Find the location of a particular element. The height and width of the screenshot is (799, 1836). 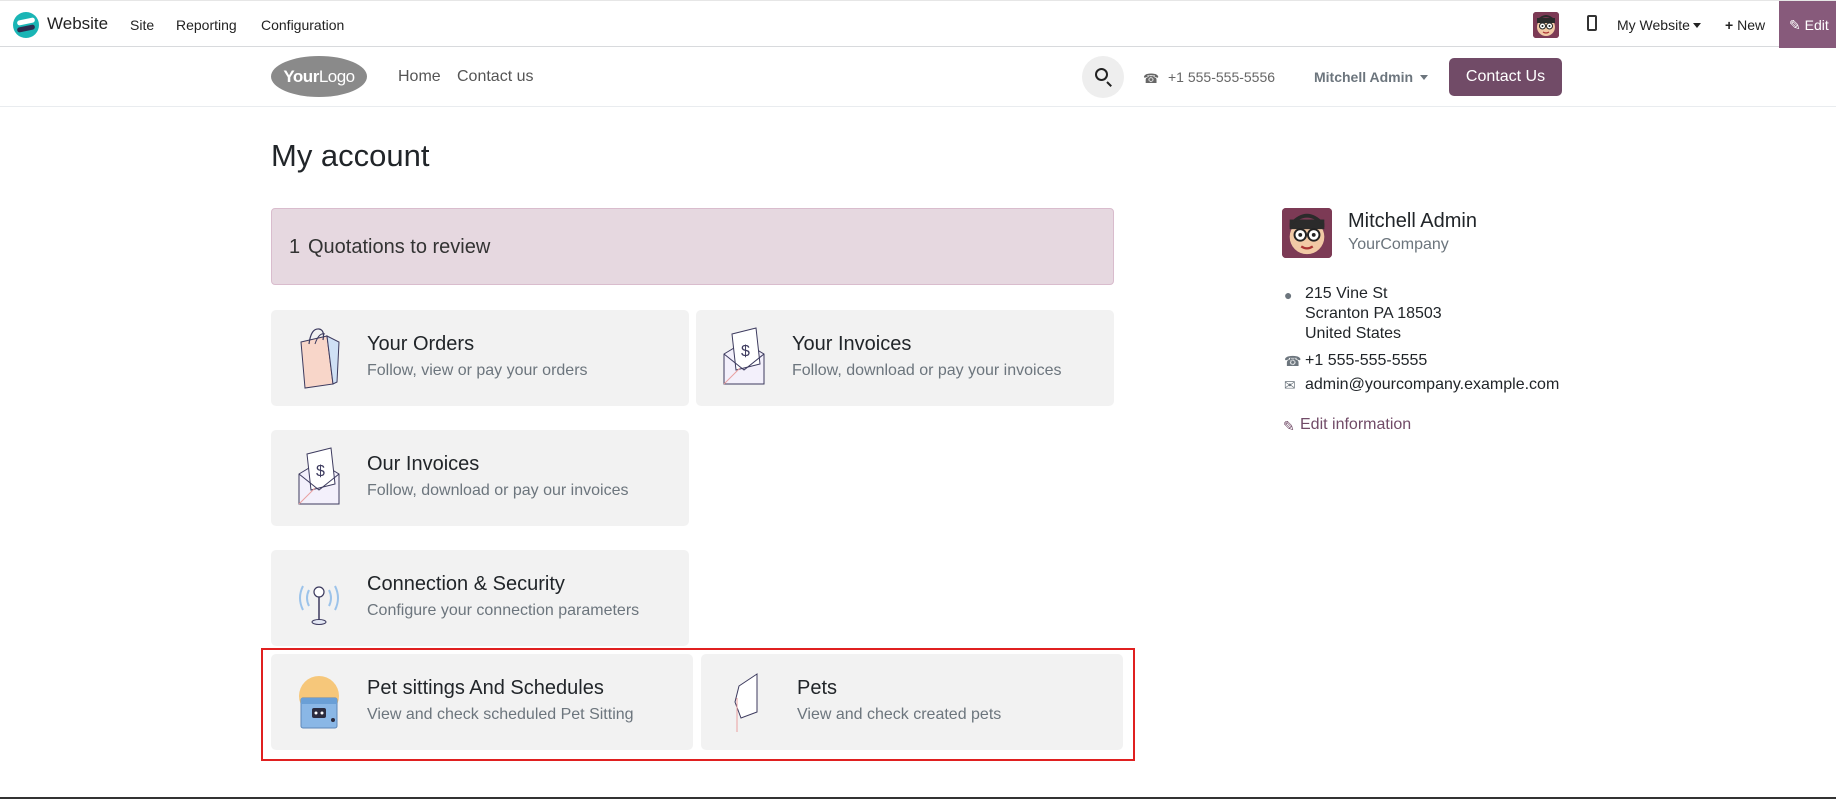

logo-text-light: Logo is located at coordinates (336, 76).